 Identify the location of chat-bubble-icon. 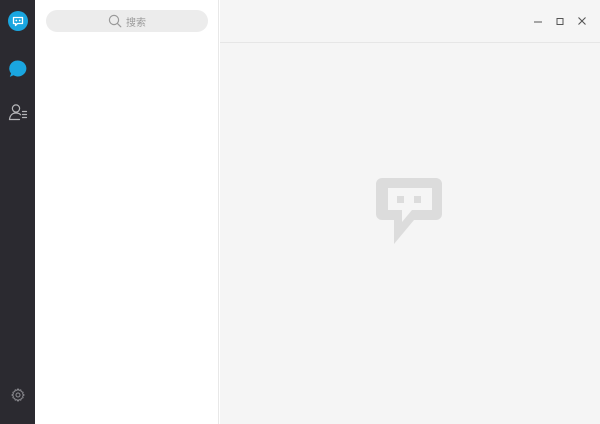
(17, 68).